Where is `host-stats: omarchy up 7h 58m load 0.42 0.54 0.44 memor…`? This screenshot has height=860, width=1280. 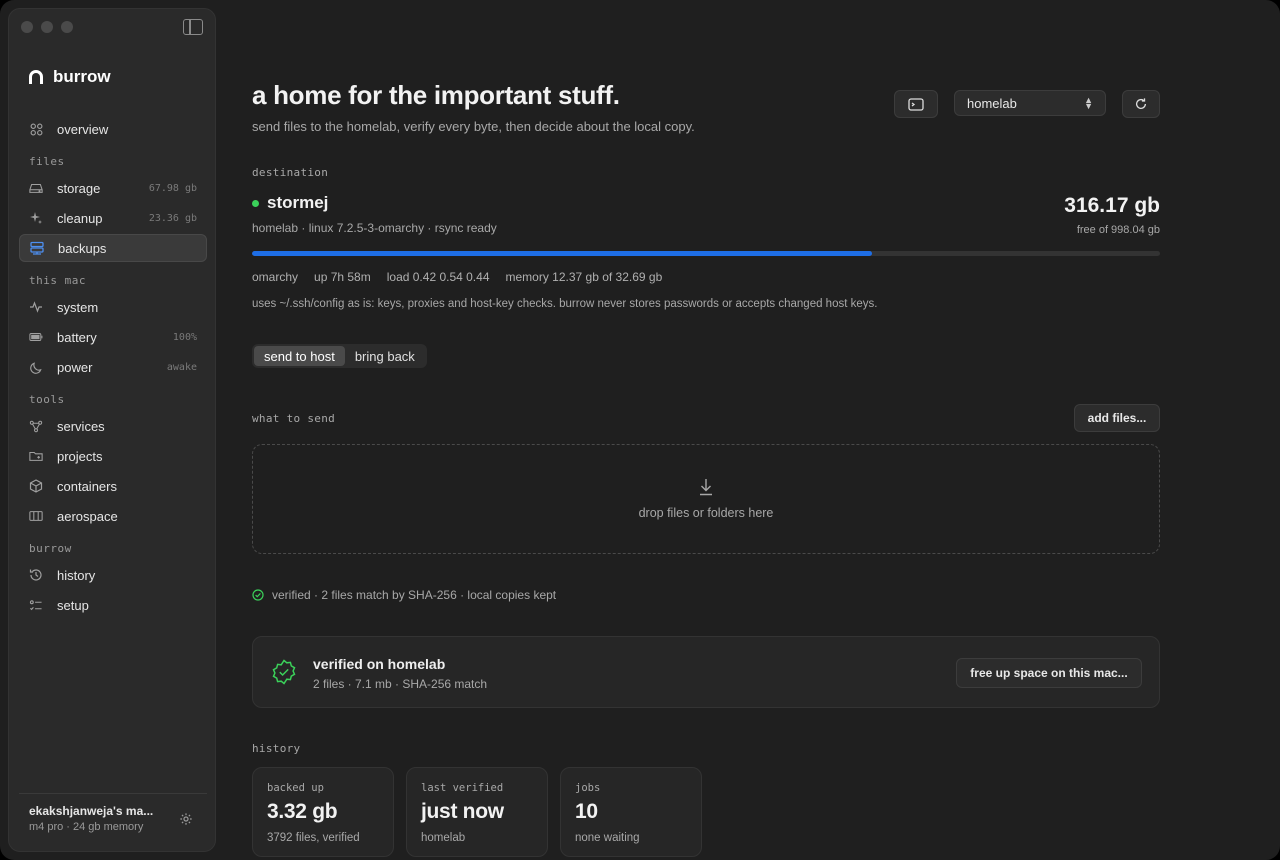 host-stats: omarchy up 7h 58m load 0.42 0.54 0.44 memor… is located at coordinates (706, 277).